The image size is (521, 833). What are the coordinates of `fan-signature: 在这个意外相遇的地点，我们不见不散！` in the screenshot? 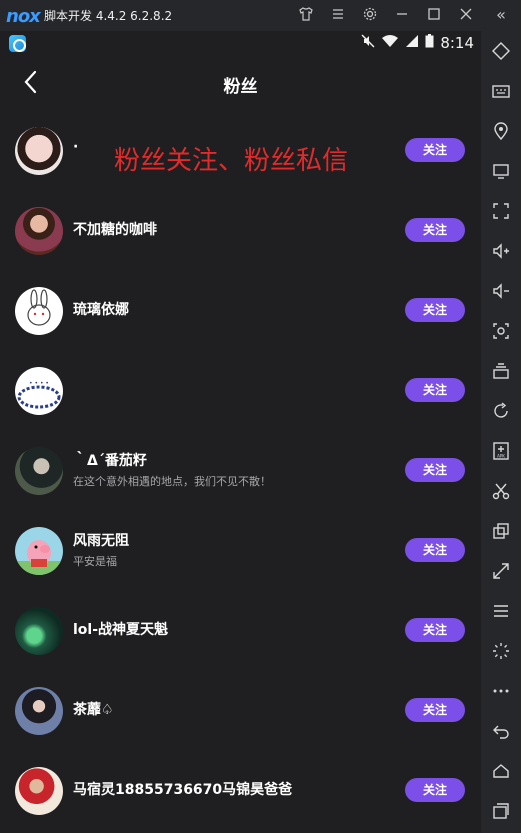 It's located at (172, 481).